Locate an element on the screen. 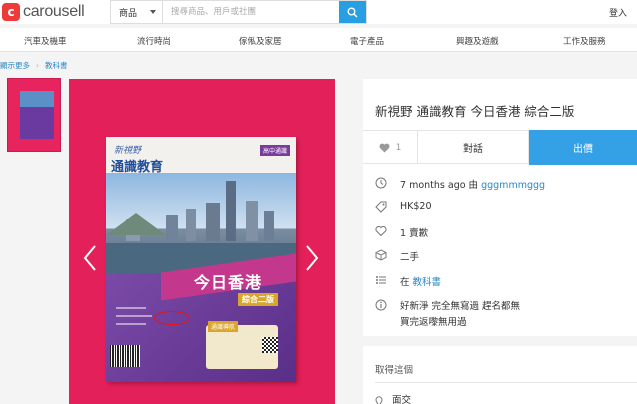  logo-mark-icon: c is located at coordinates (11, 12).